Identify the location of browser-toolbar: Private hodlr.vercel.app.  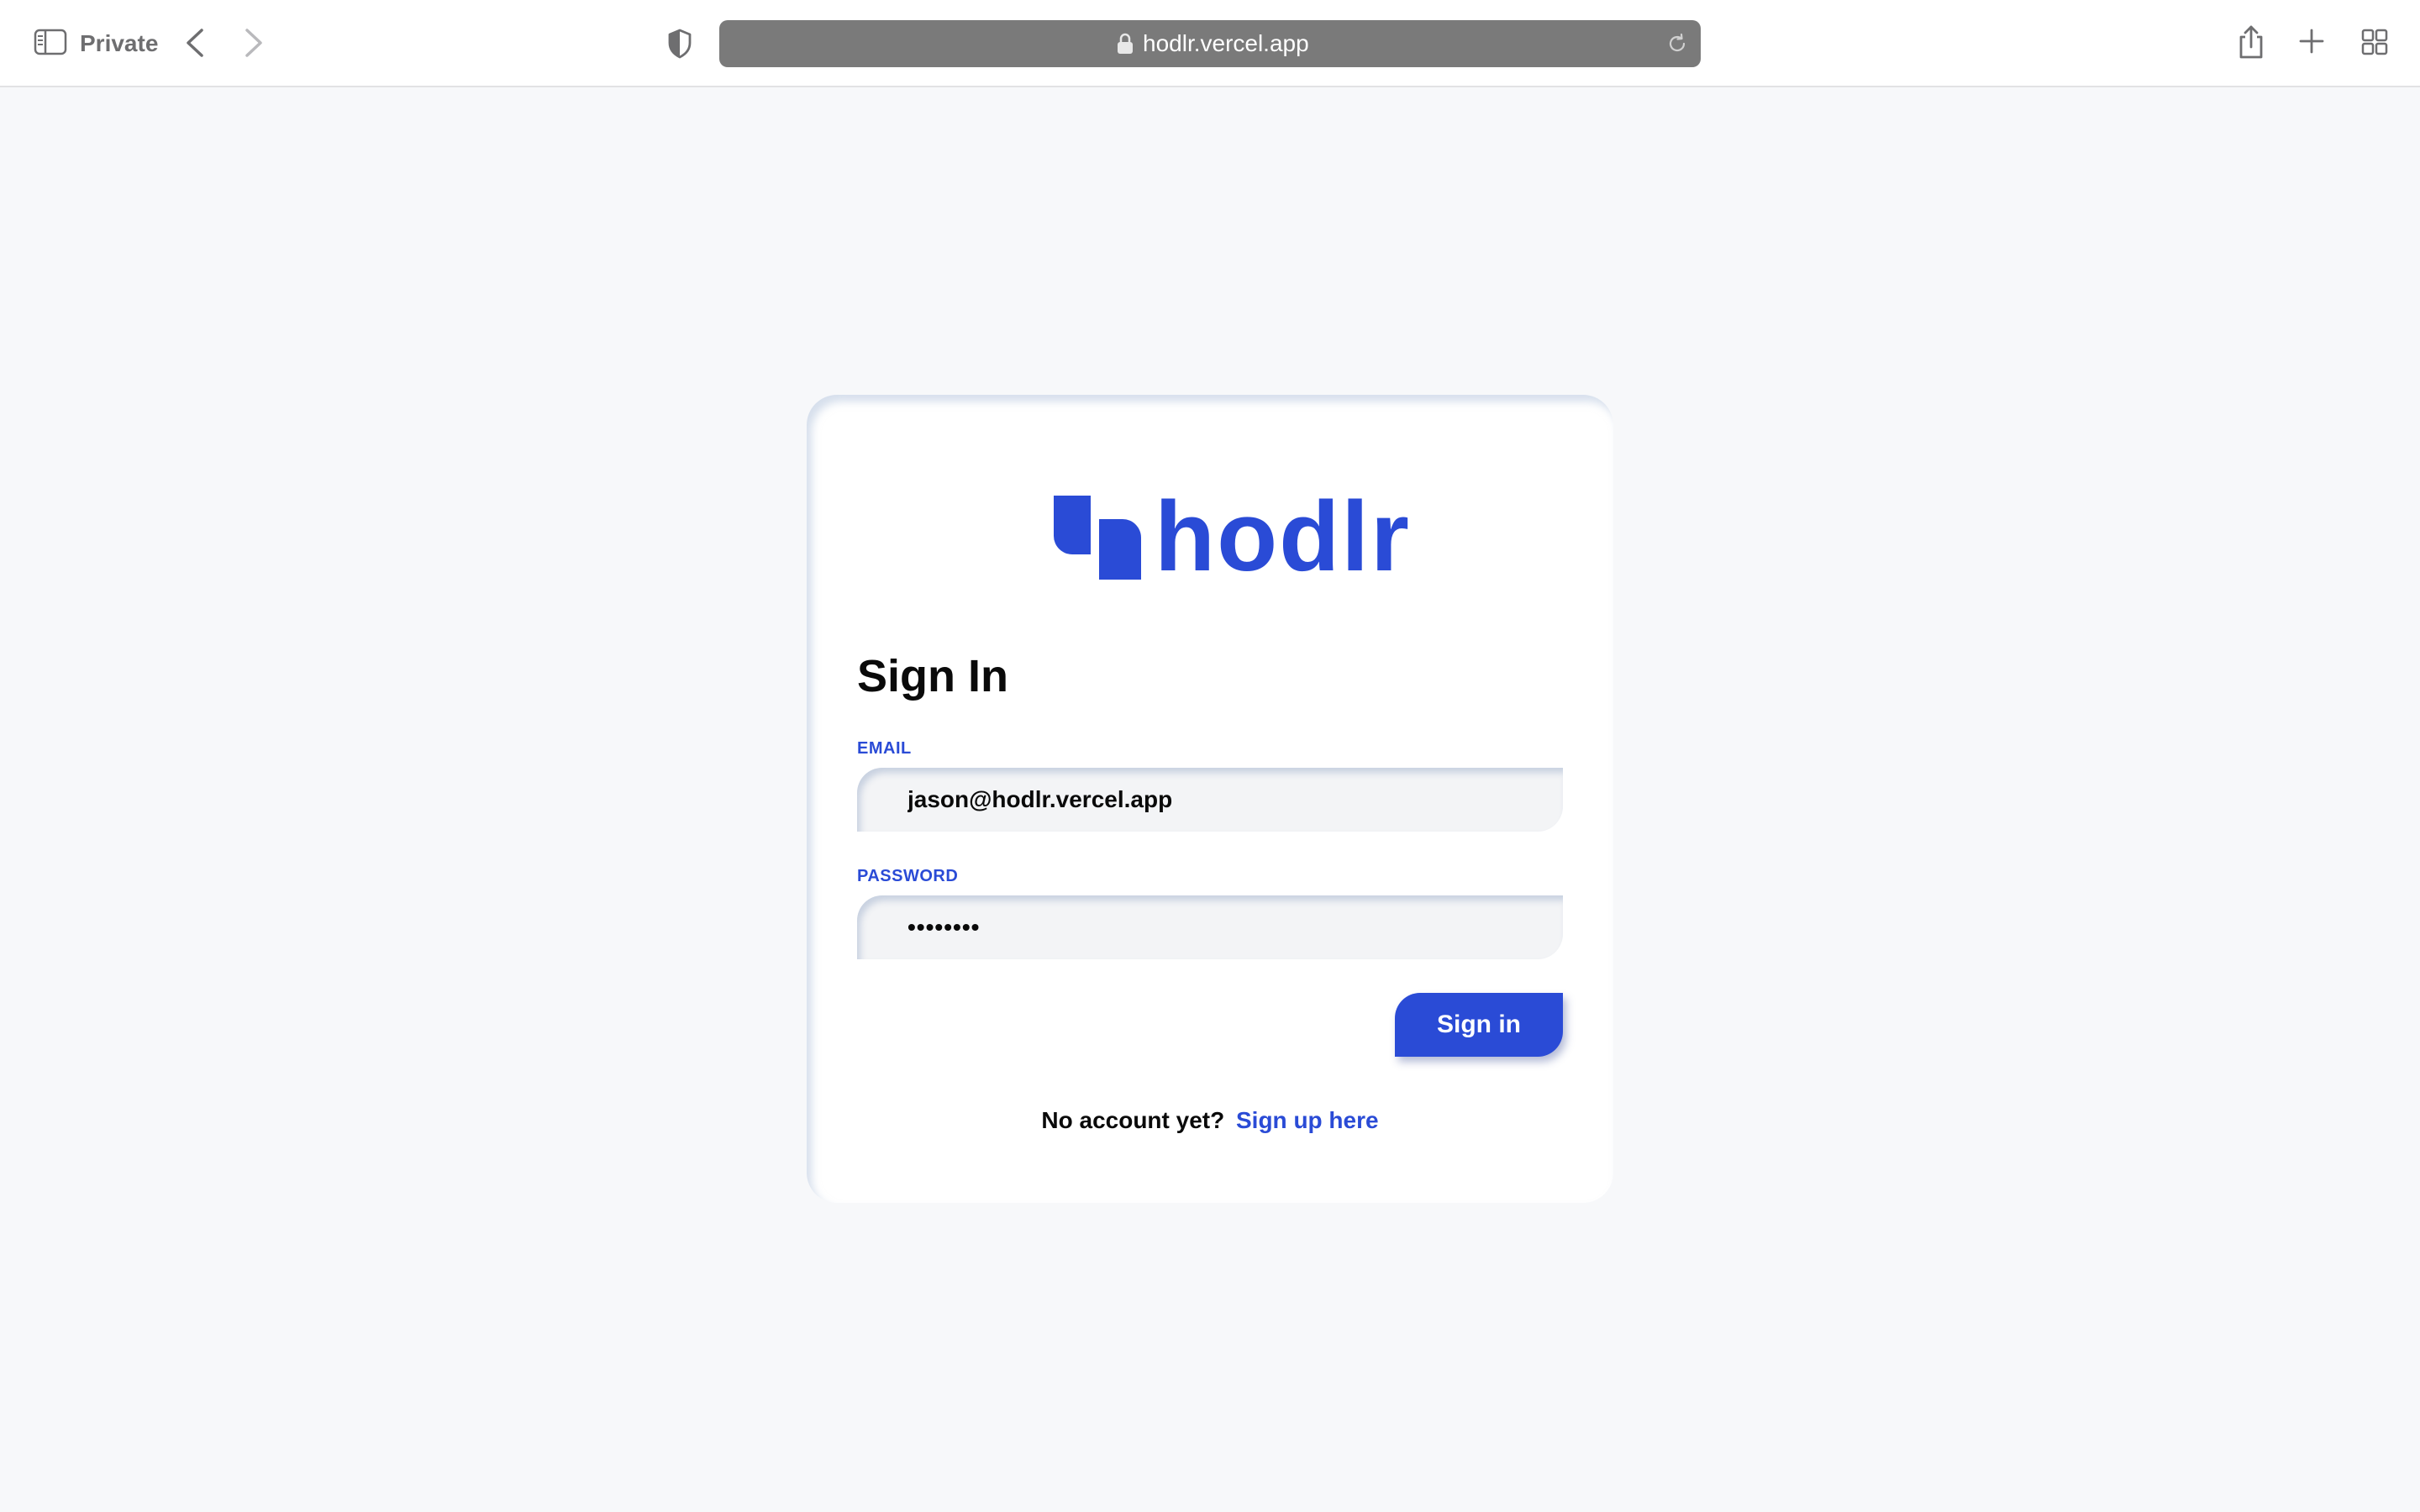
(1210, 43).